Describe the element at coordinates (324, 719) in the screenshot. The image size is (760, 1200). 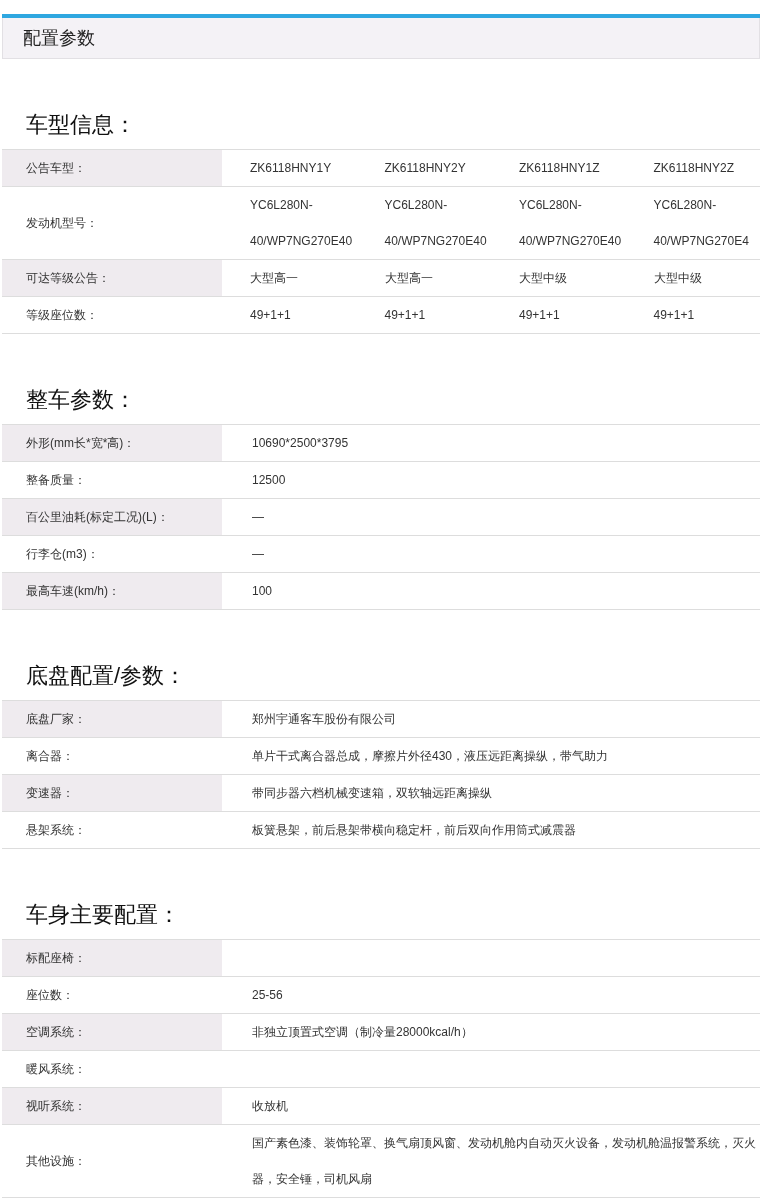
I see `spec-value: 郑州宇通客车股份有限公司` at that location.